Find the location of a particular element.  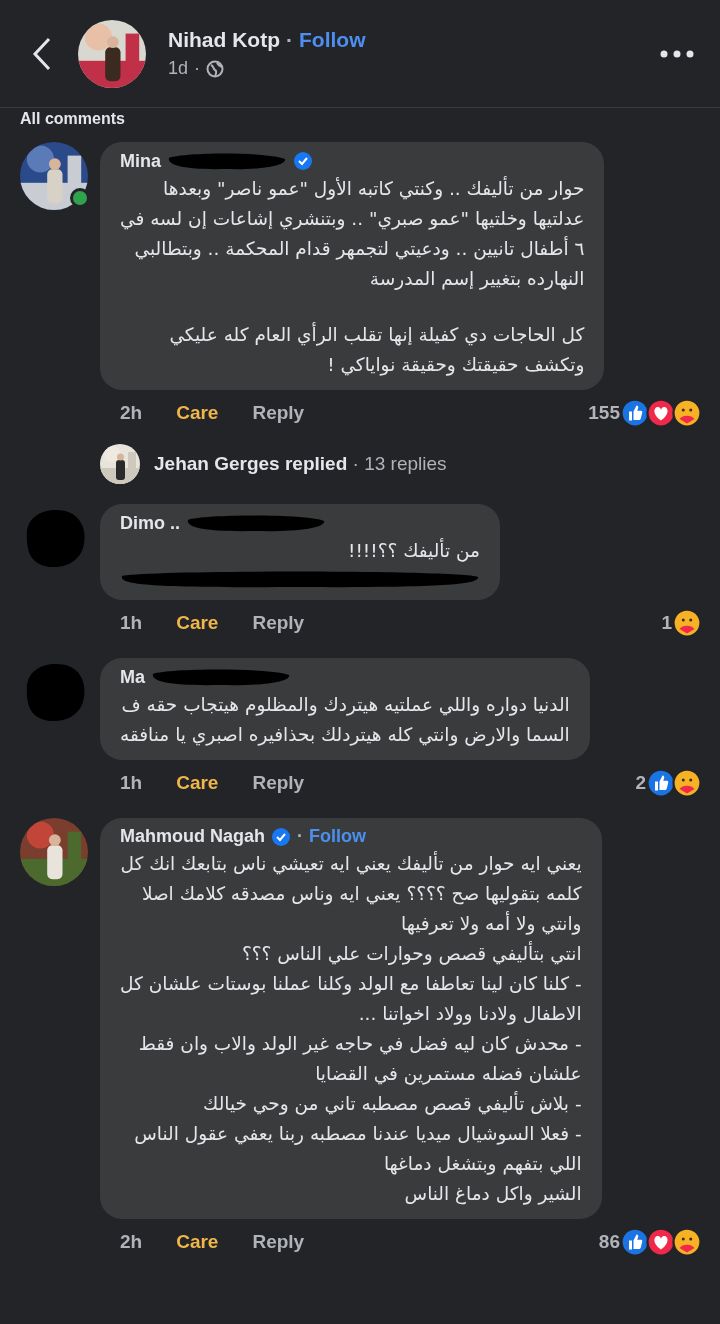

replies-link: Jehan Gerges replied · 13 replies is located at coordinates (273, 464).